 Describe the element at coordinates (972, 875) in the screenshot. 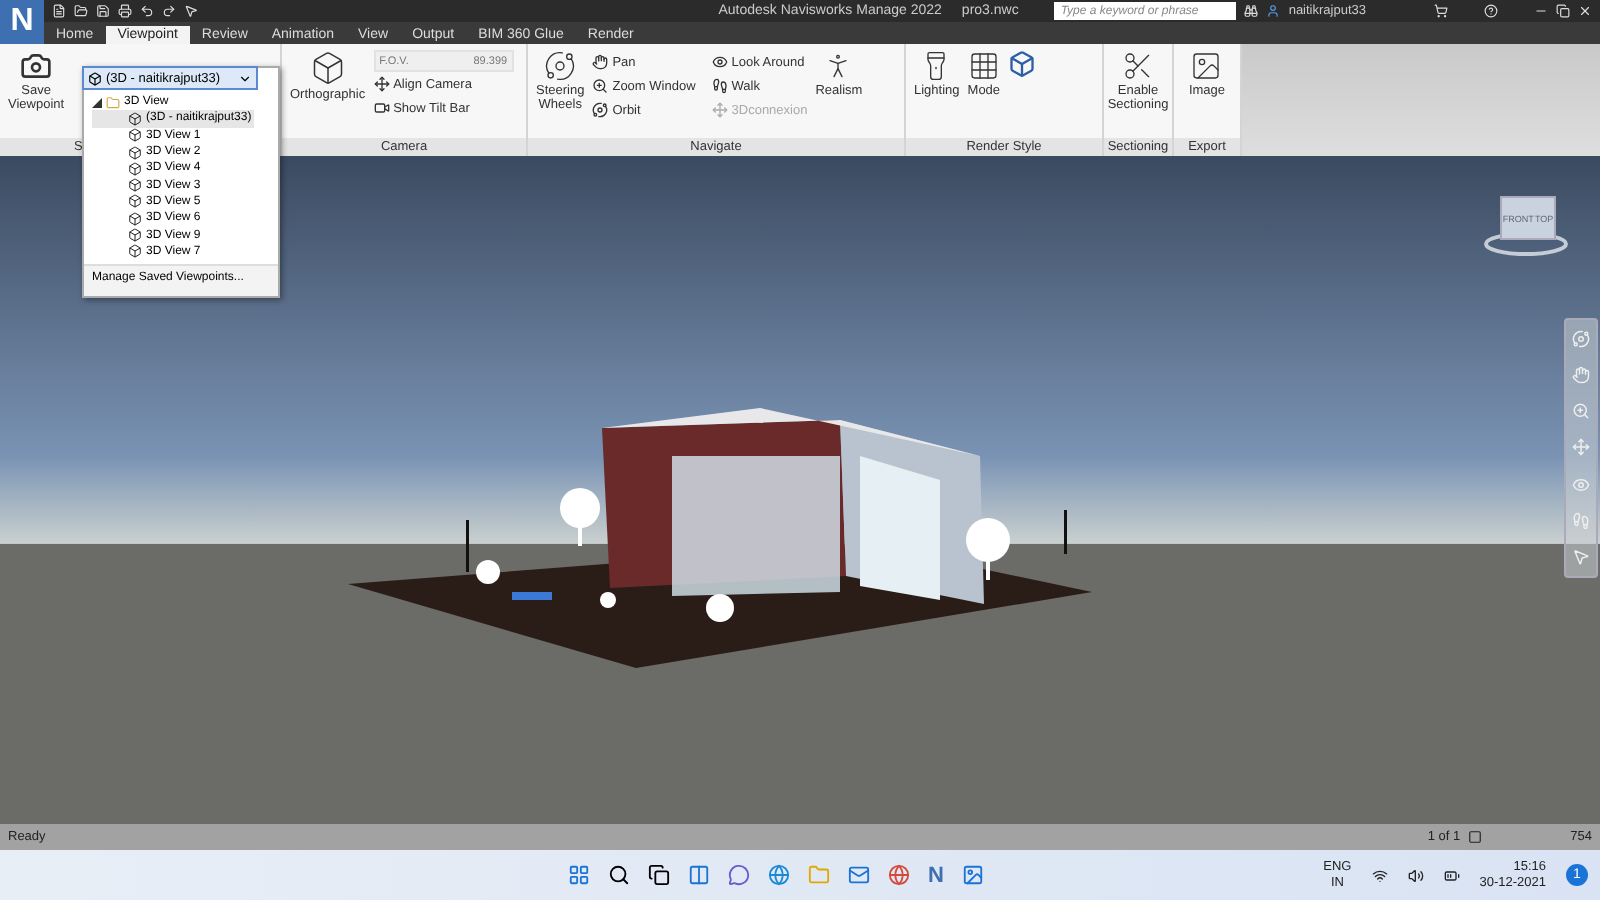

I see `photos-icon` at that location.